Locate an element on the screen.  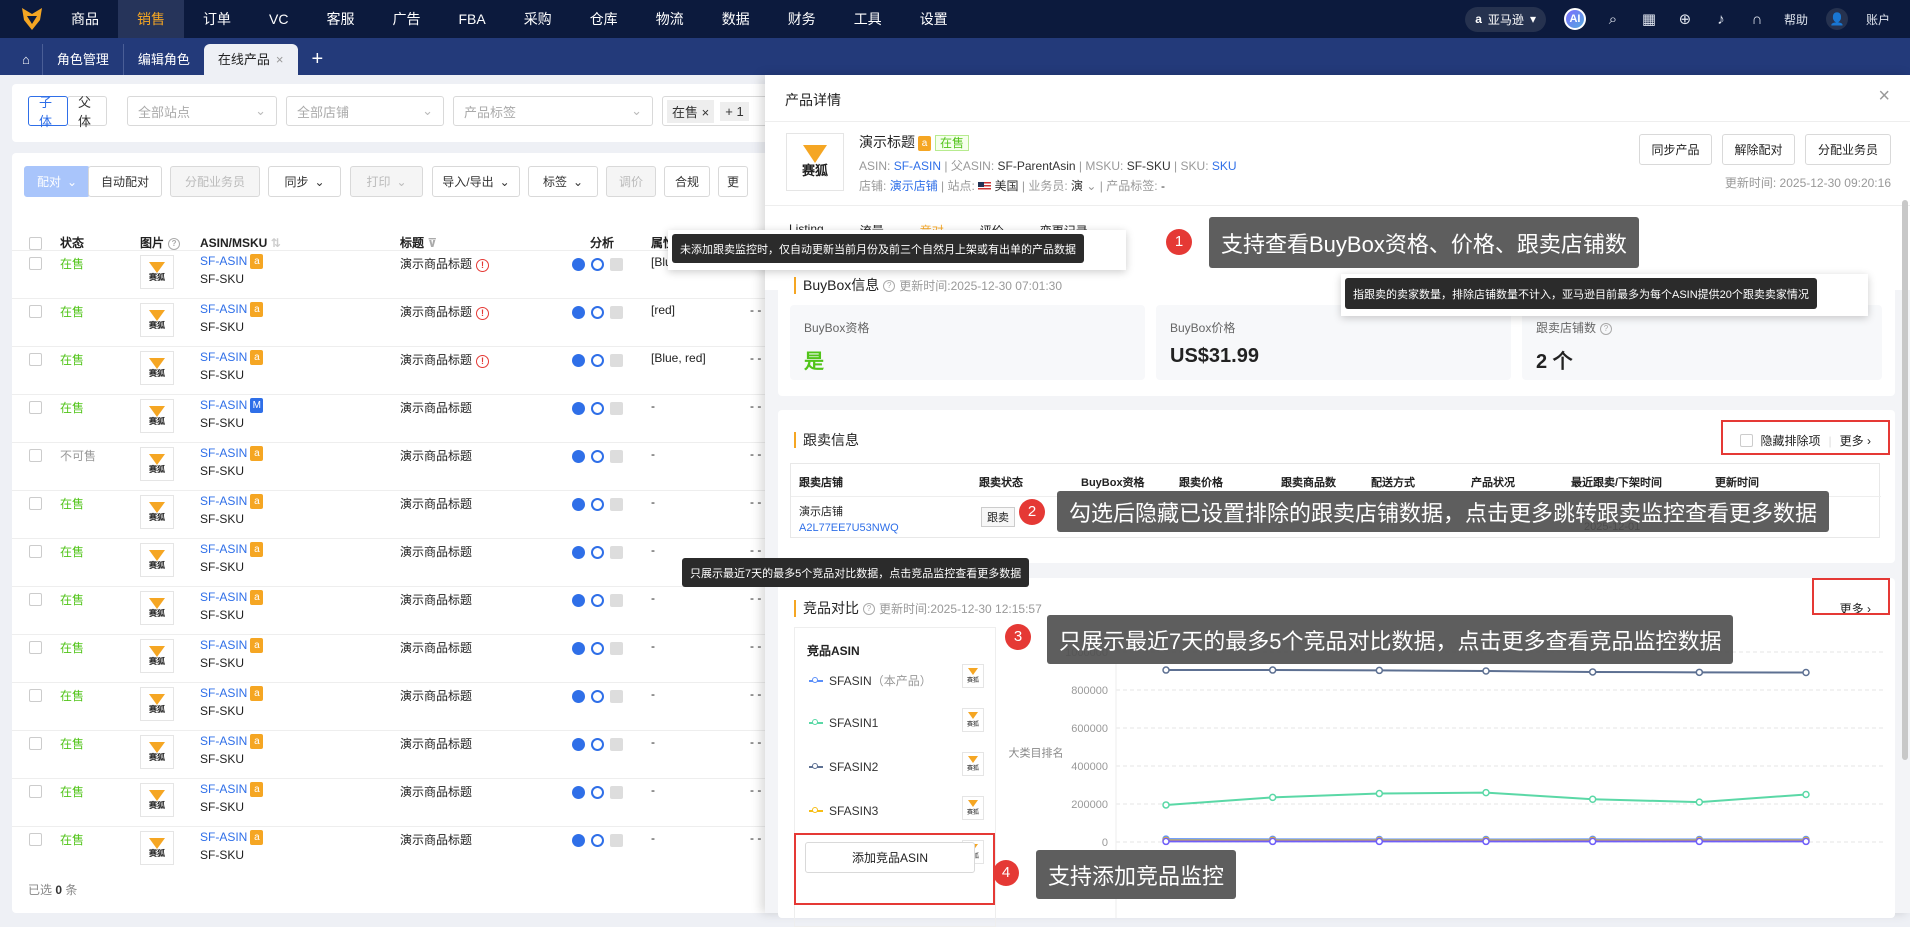
legend-item: SFASIN1 is located at coordinates (843, 723).